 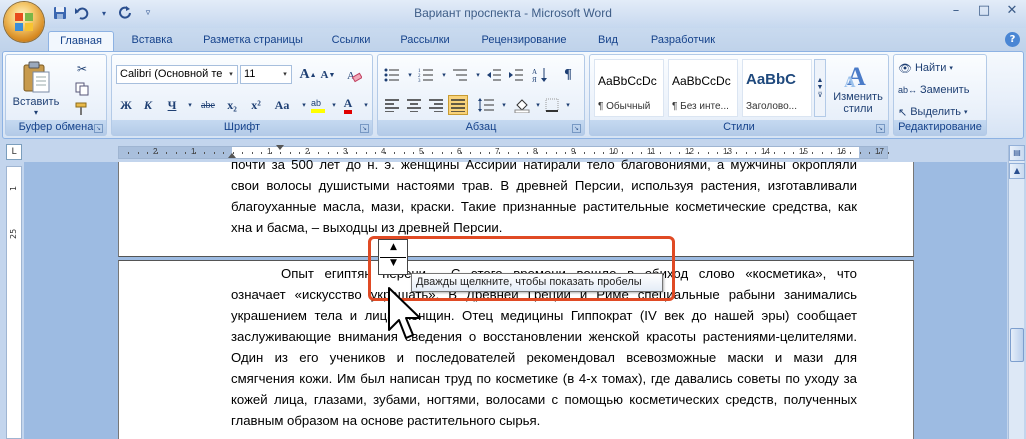 I want to click on styles-up-icon: ▲, so click(x=820, y=80).